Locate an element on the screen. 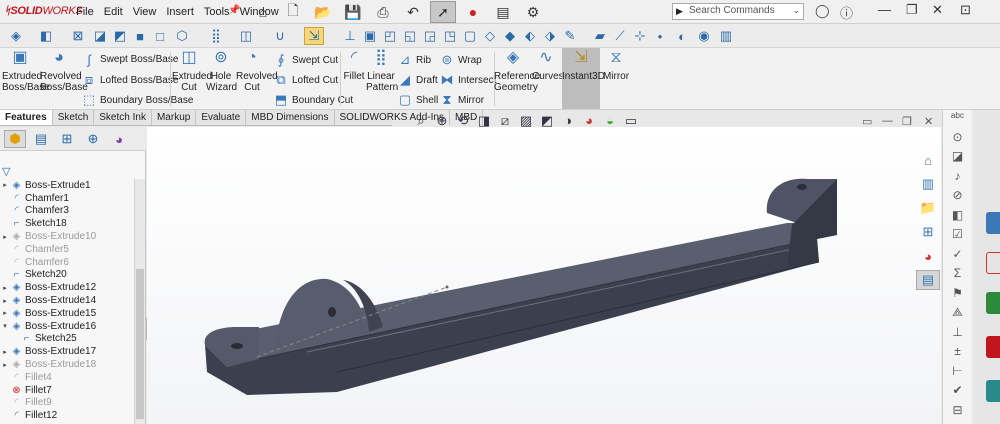 This screenshot has width=1000, height=424. mate-icon: ◫ is located at coordinates (246, 36).